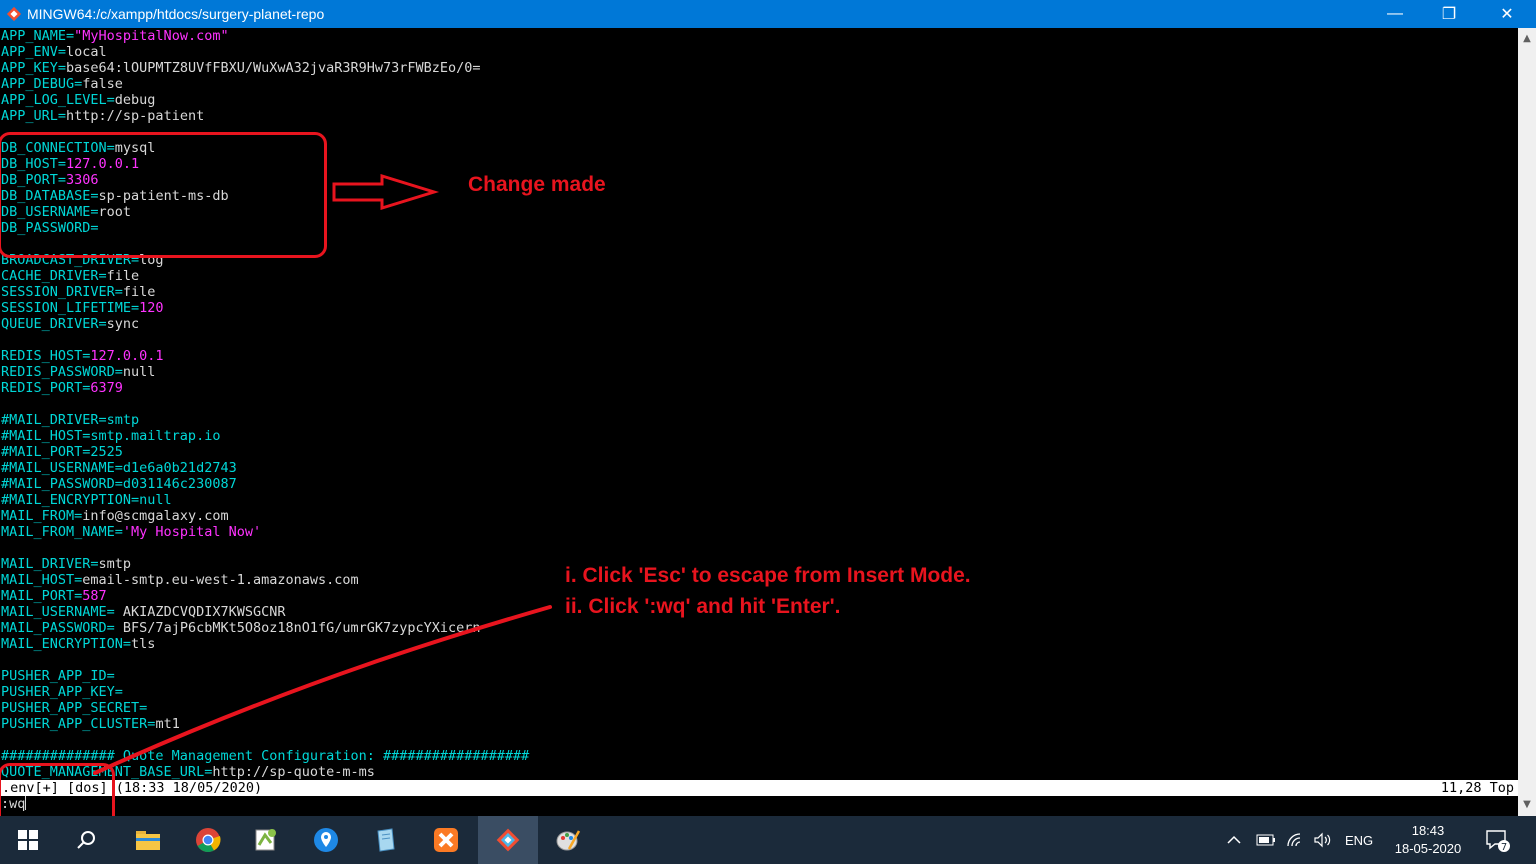  I want to click on windows-start-icon, so click(28, 840).